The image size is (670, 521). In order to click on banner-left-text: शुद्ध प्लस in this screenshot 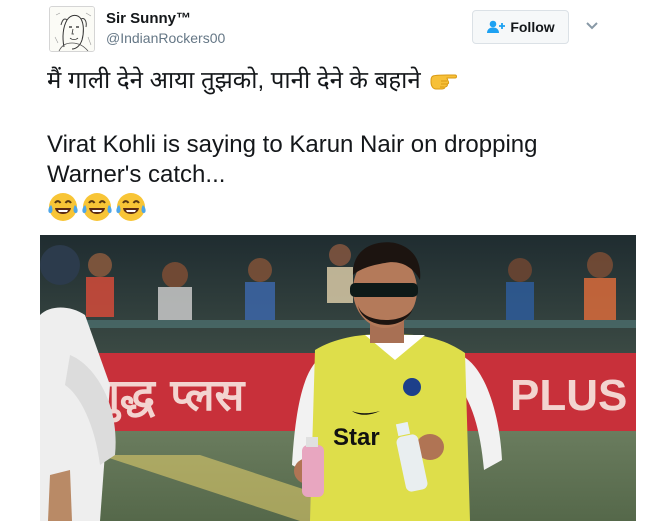, I will do `click(168, 396)`.